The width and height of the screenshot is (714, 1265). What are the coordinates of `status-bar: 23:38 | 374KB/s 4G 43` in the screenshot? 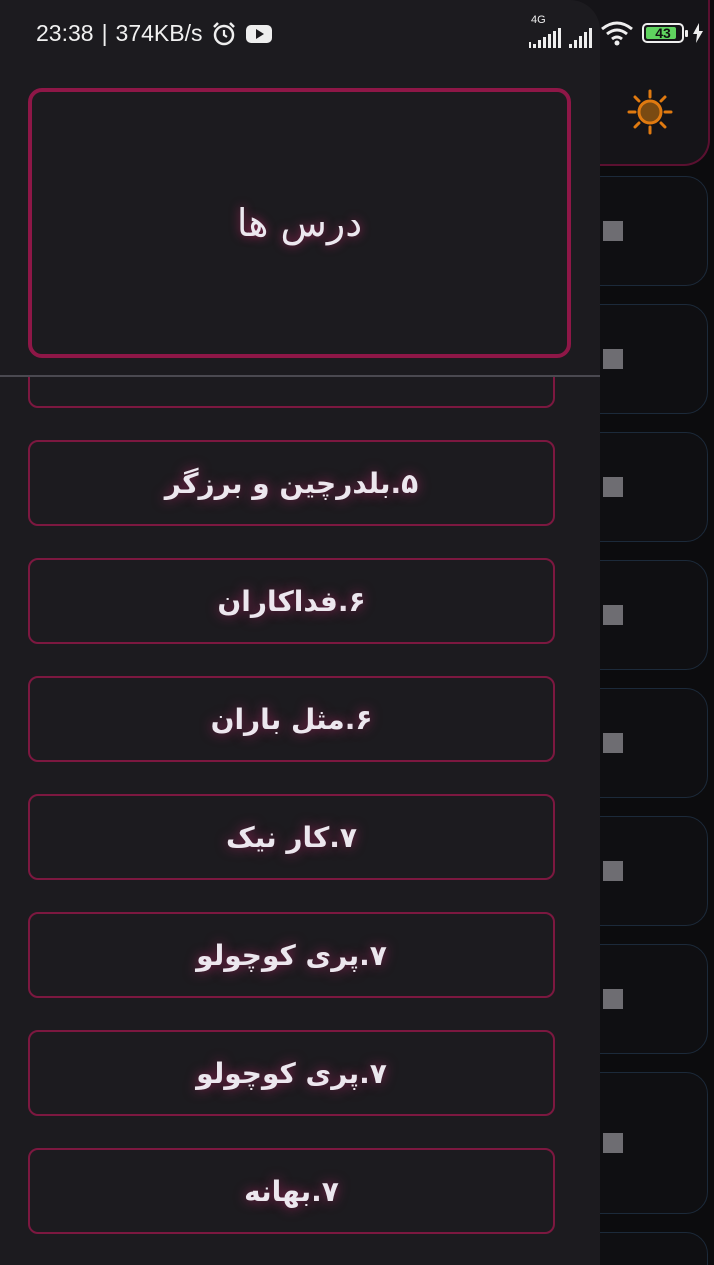 It's located at (357, 35).